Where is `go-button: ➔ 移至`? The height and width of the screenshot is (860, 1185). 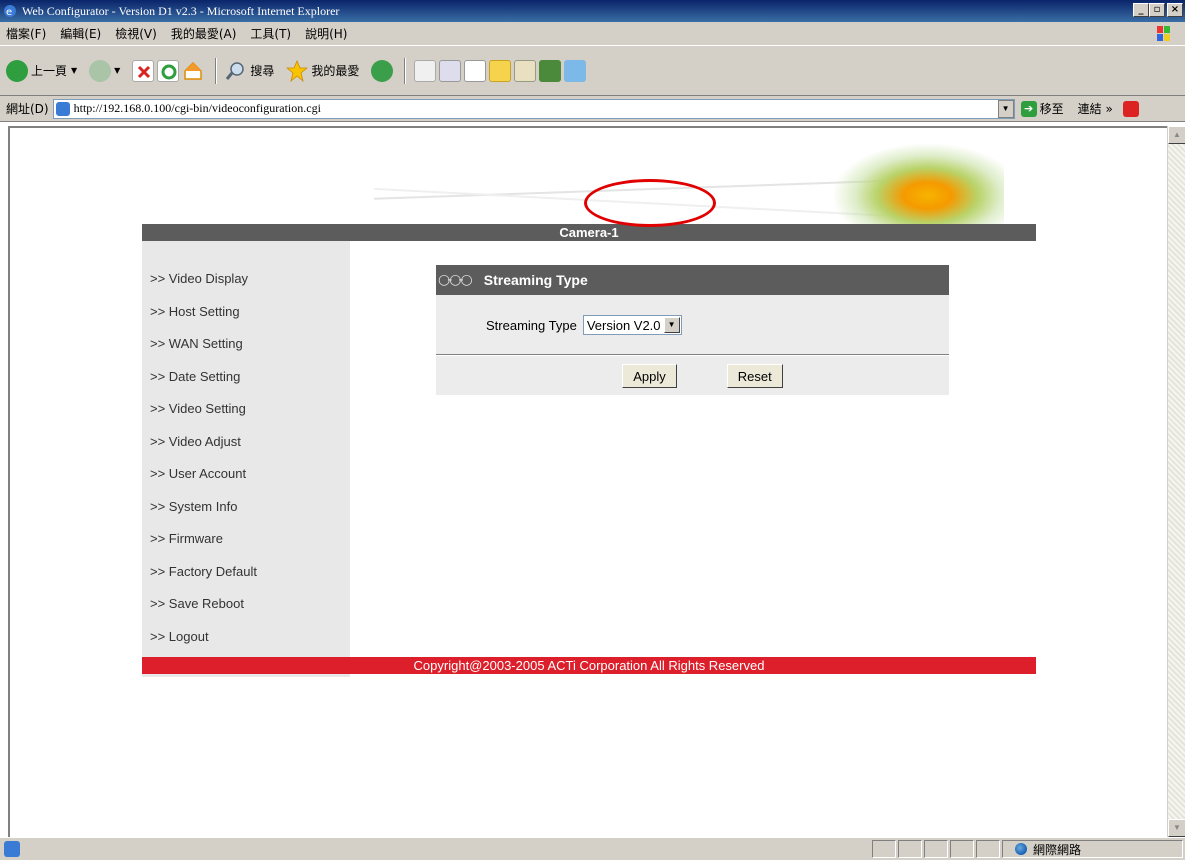
go-button: ➔ 移至 is located at coordinates (1042, 108).